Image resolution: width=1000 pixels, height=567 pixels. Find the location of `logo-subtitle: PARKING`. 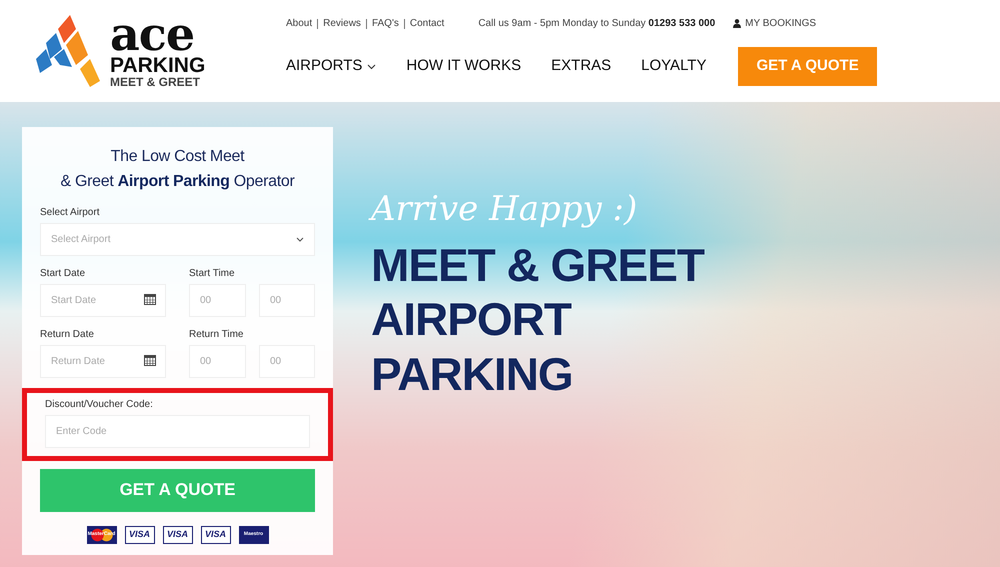

logo-subtitle: PARKING is located at coordinates (158, 65).